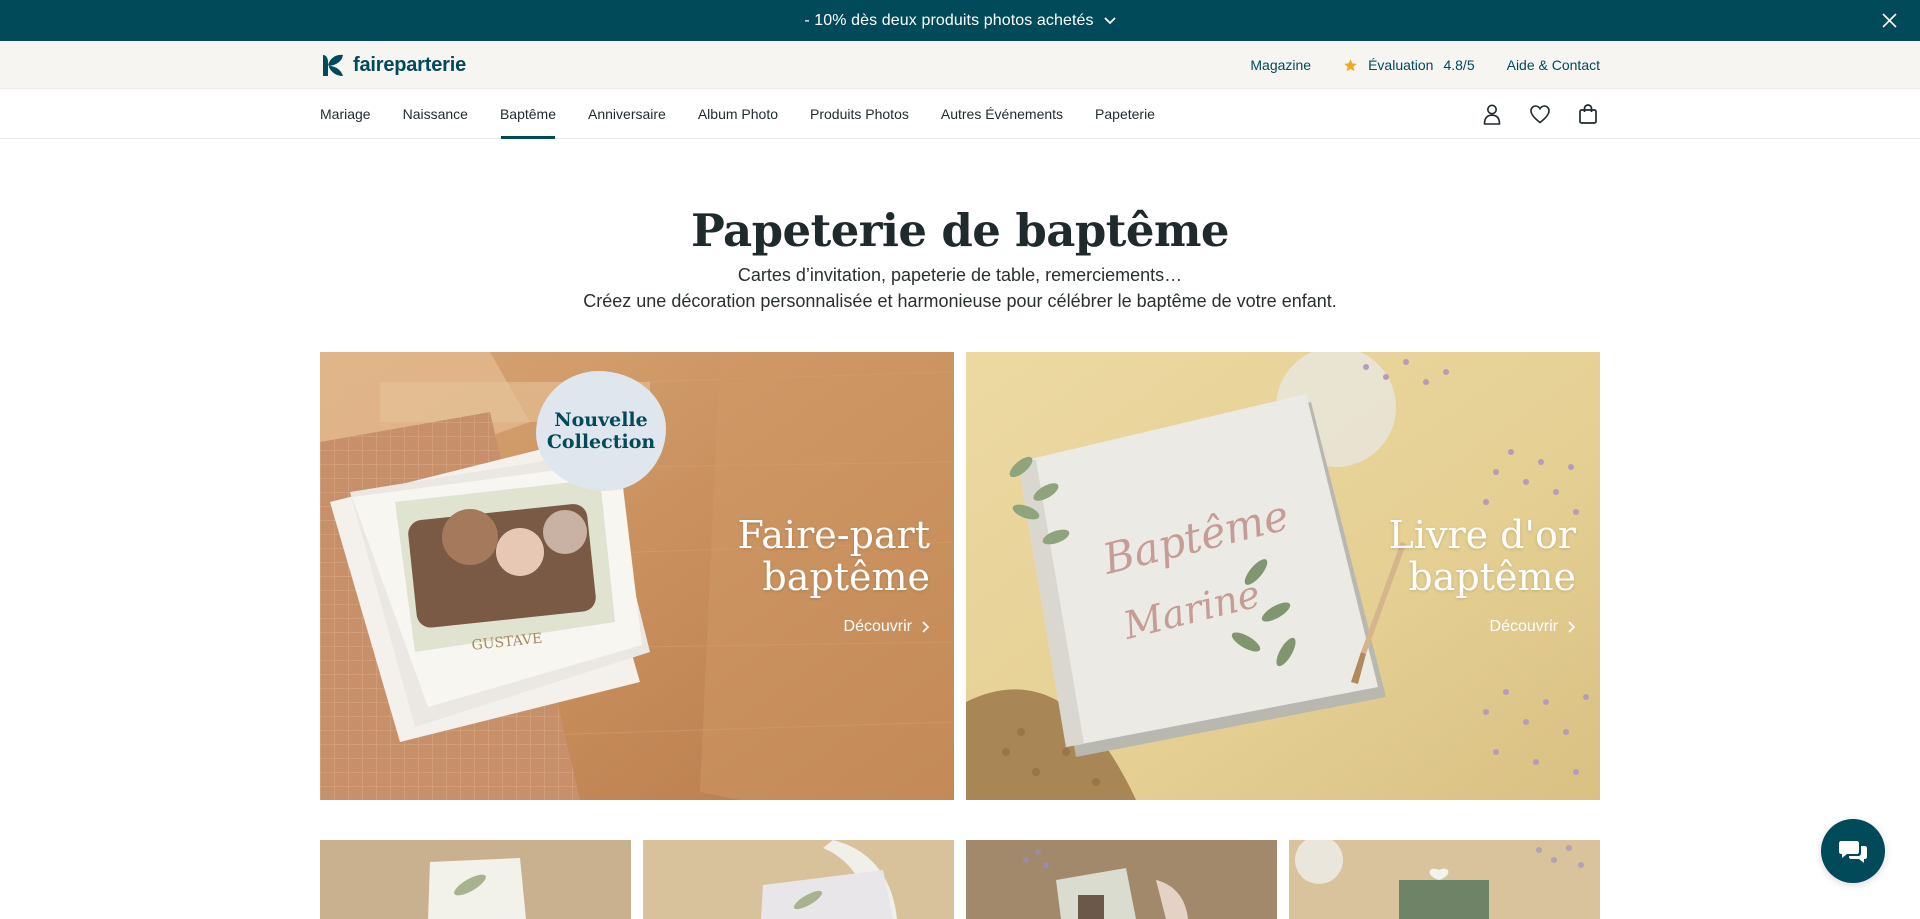 The image size is (1920, 919). What do you see at coordinates (738, 114) in the screenshot?
I see `nav-item-album-photo: Album Photo` at bounding box center [738, 114].